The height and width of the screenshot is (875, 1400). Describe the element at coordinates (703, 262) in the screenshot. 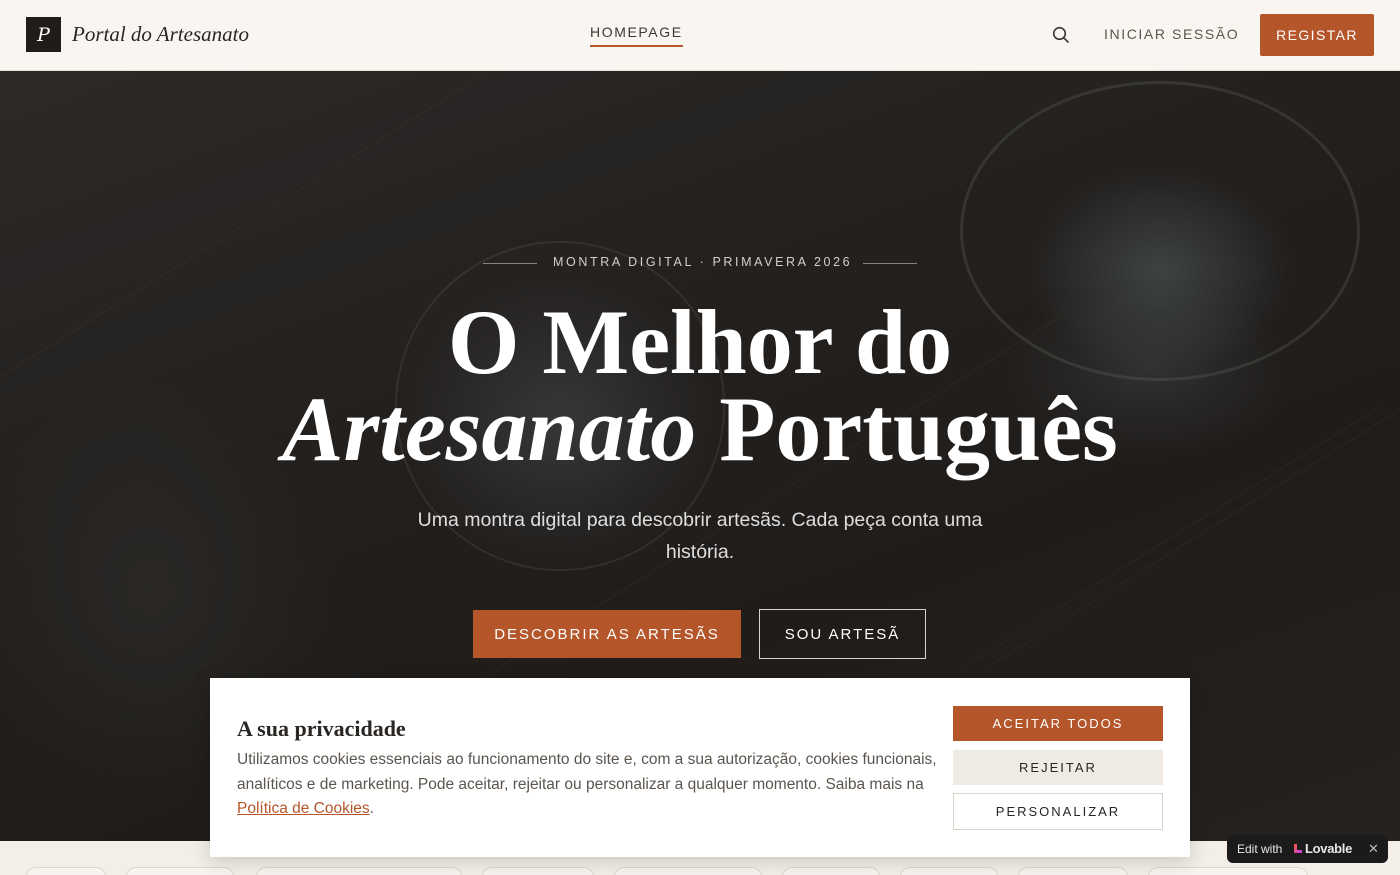

I see `hero-eyebrow-text: MONTRA DIGITAL · PRIMAVERA 2026` at that location.